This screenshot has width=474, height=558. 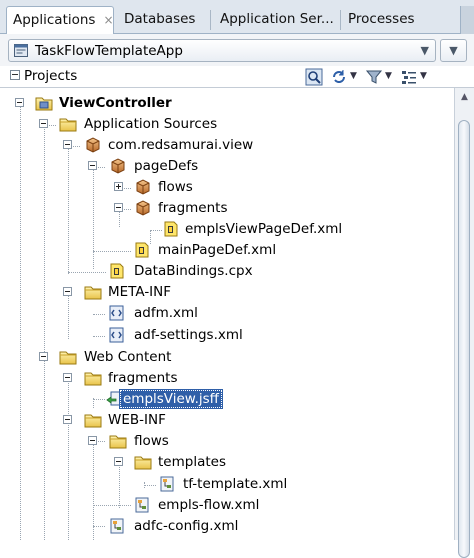 I want to click on filter-icon, so click(x=374, y=77).